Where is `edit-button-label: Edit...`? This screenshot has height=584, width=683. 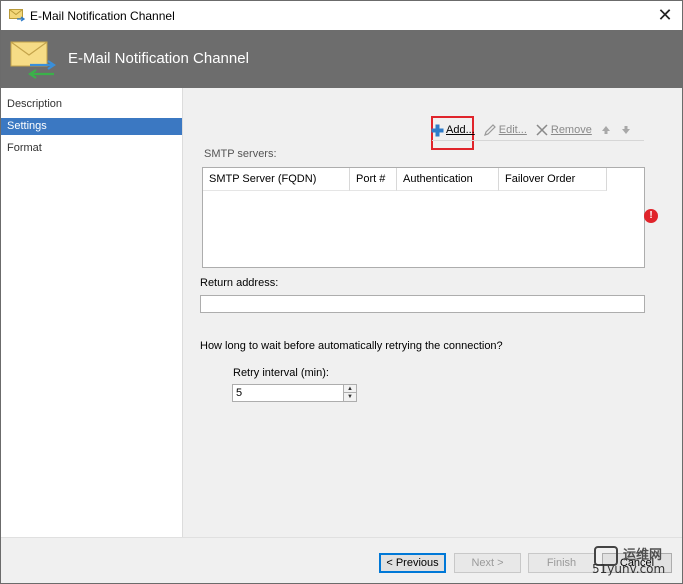
edit-button-label: Edit... is located at coordinates (512, 130).